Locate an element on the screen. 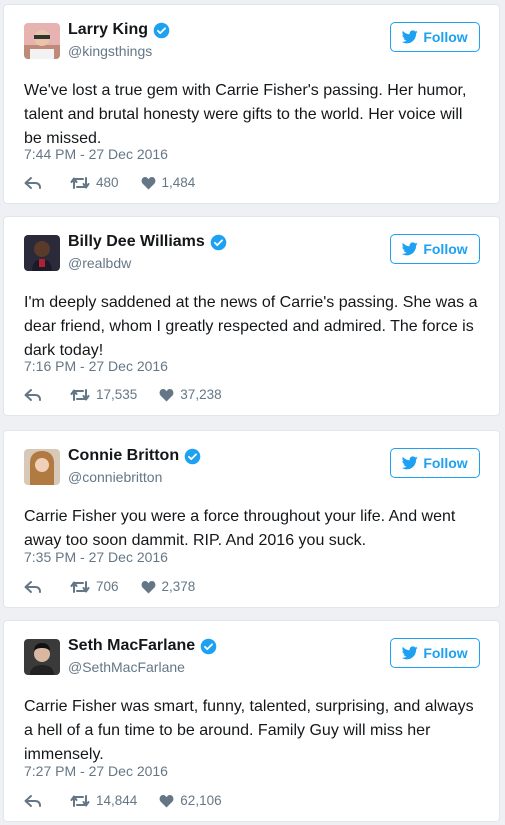  like-count: 1,484 is located at coordinates (178, 182).